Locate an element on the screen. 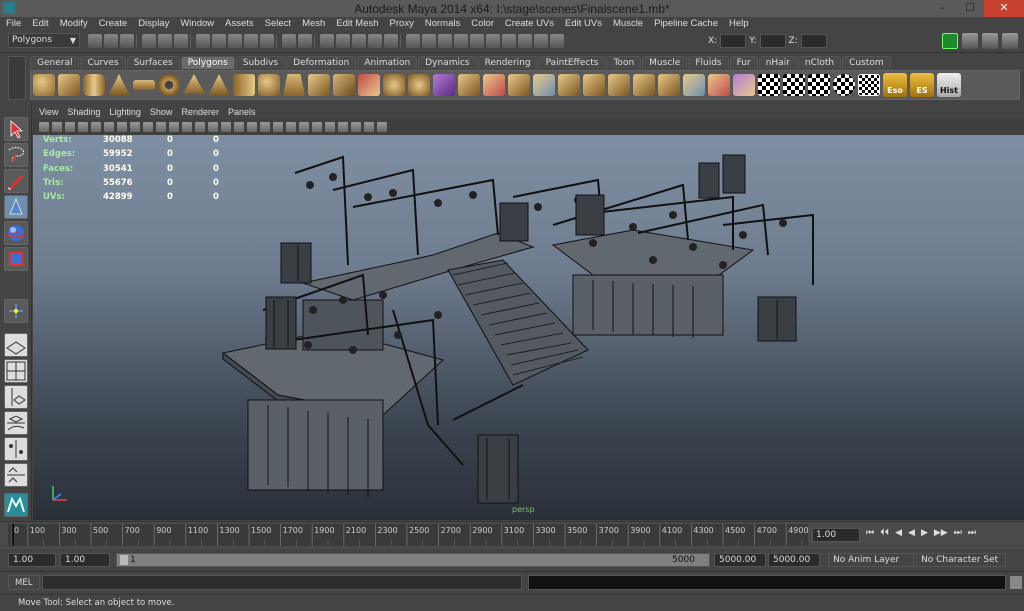  poly-soccer-ball-icon is located at coordinates (294, 85).